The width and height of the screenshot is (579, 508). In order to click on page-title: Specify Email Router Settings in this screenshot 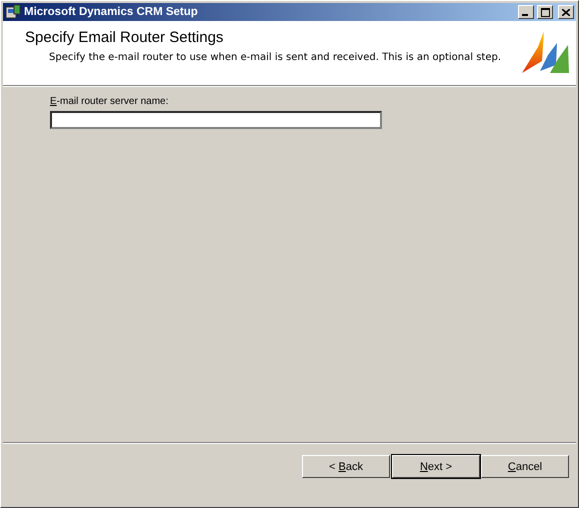, I will do `click(124, 37)`.